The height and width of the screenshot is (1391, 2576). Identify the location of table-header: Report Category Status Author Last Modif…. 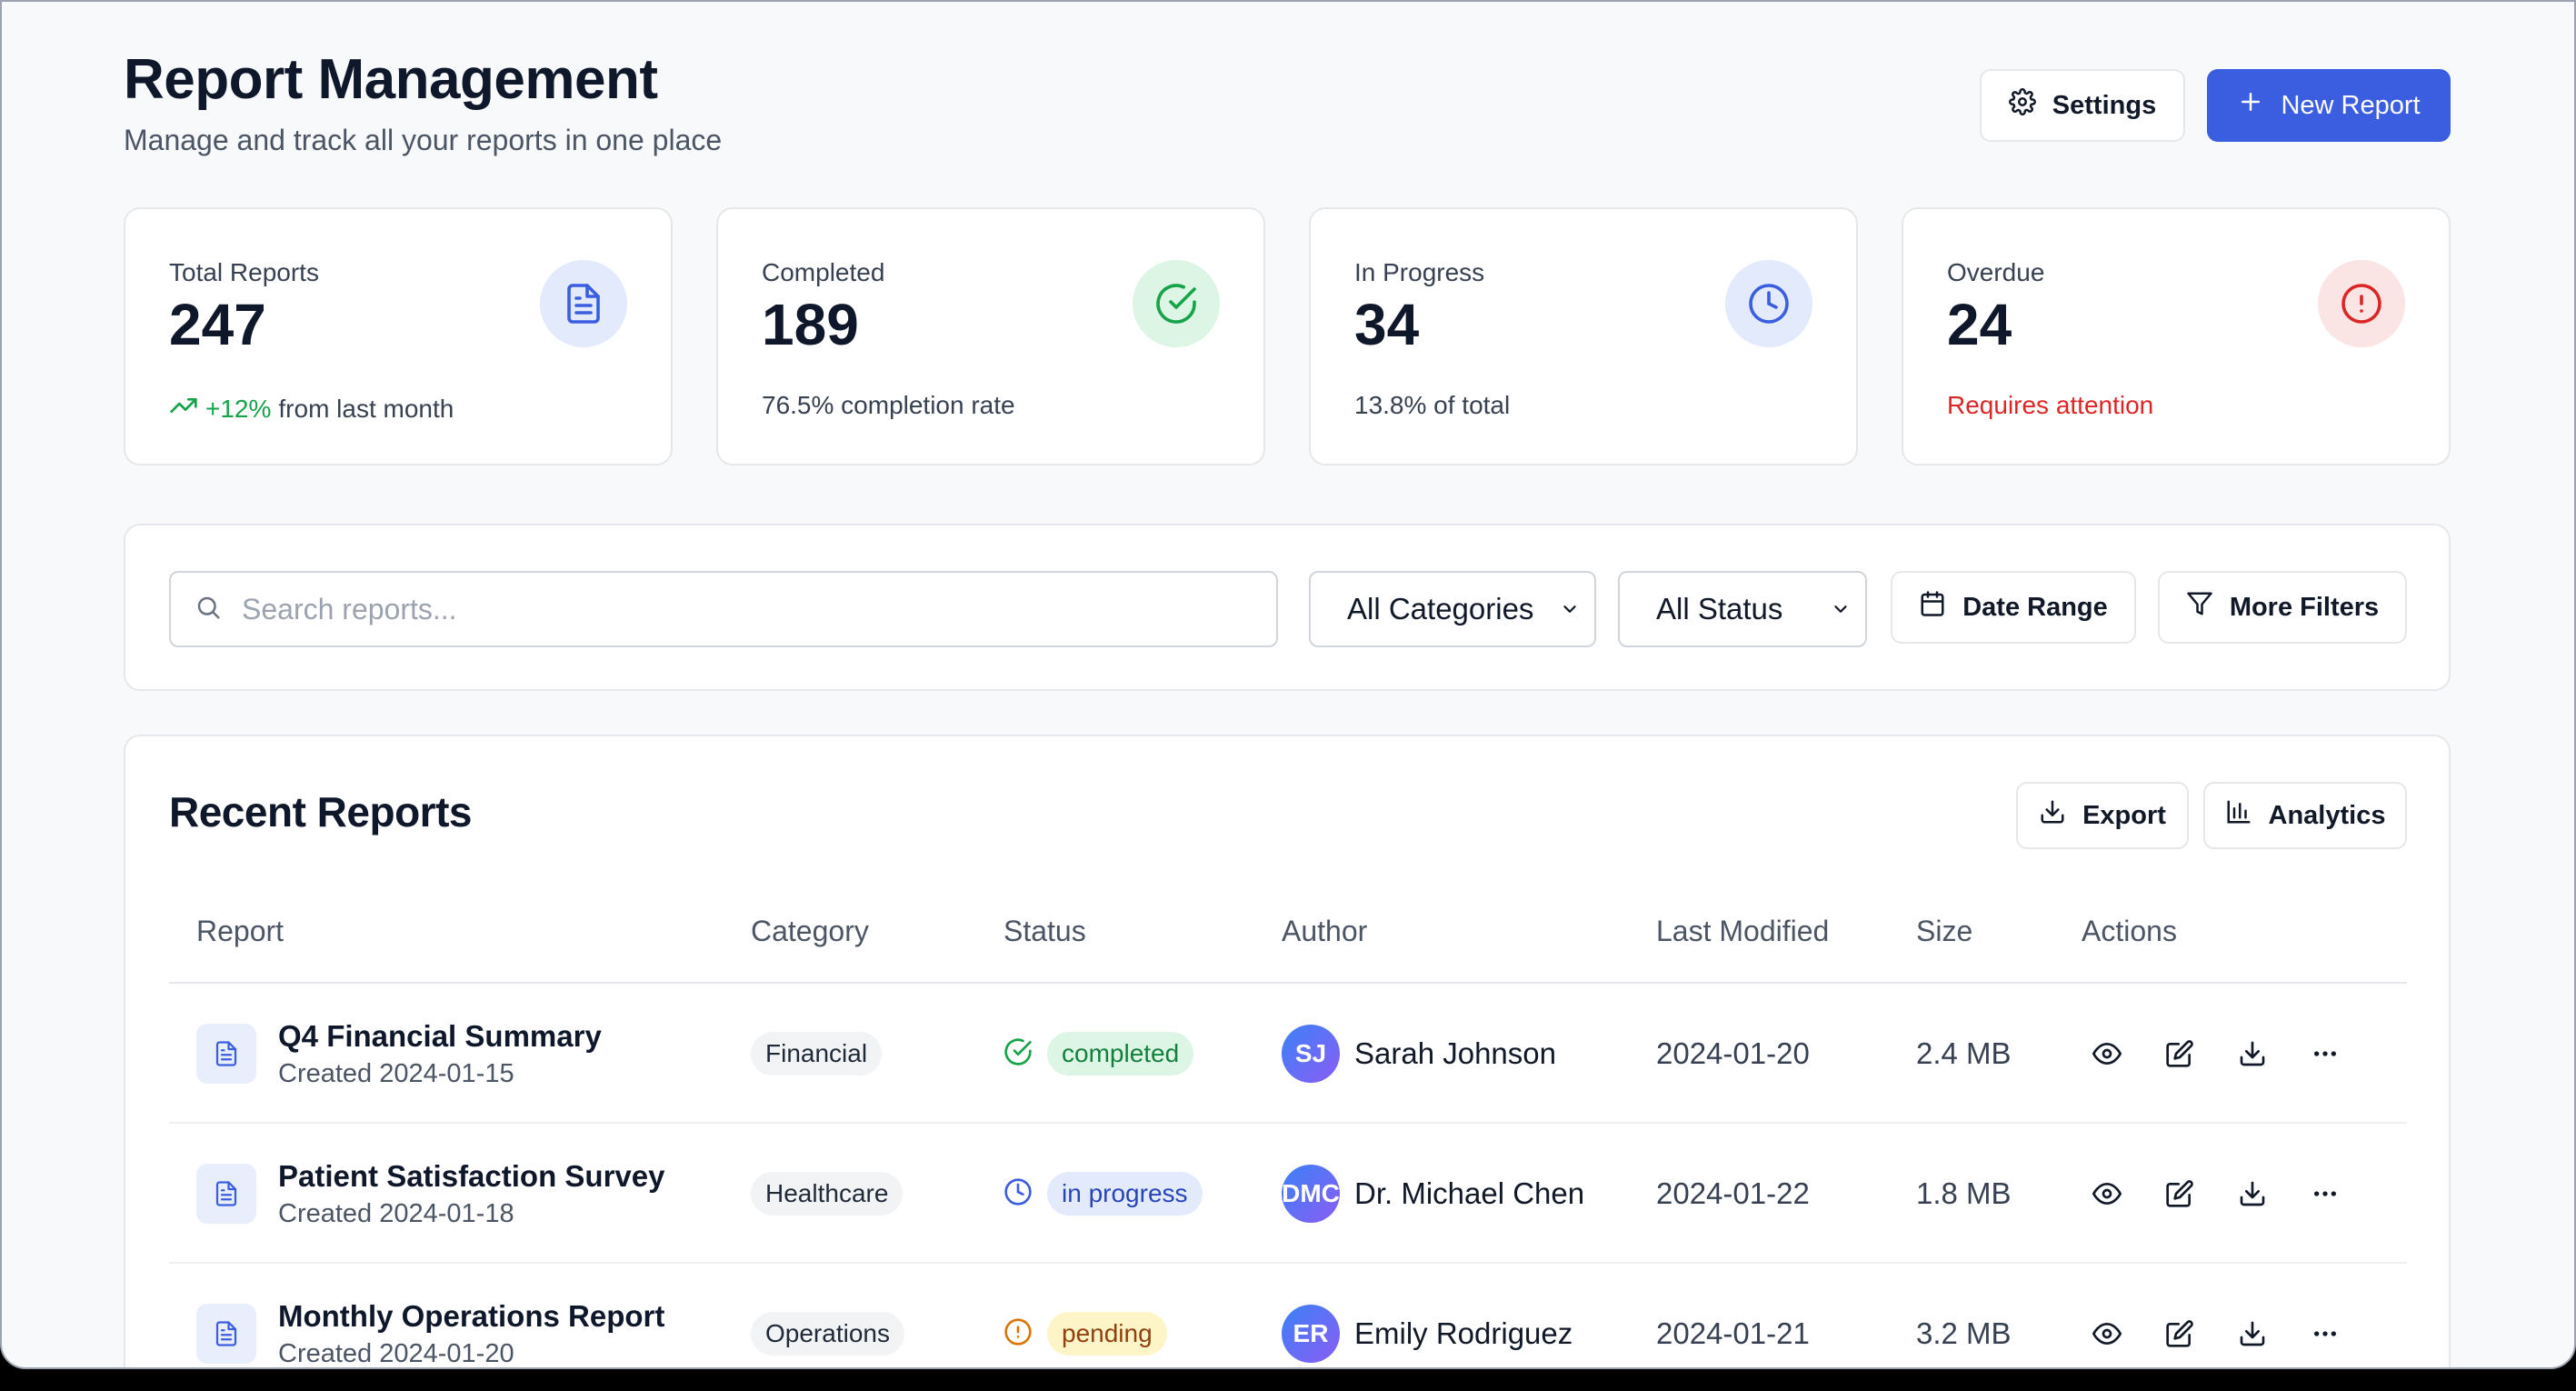
(1288, 949).